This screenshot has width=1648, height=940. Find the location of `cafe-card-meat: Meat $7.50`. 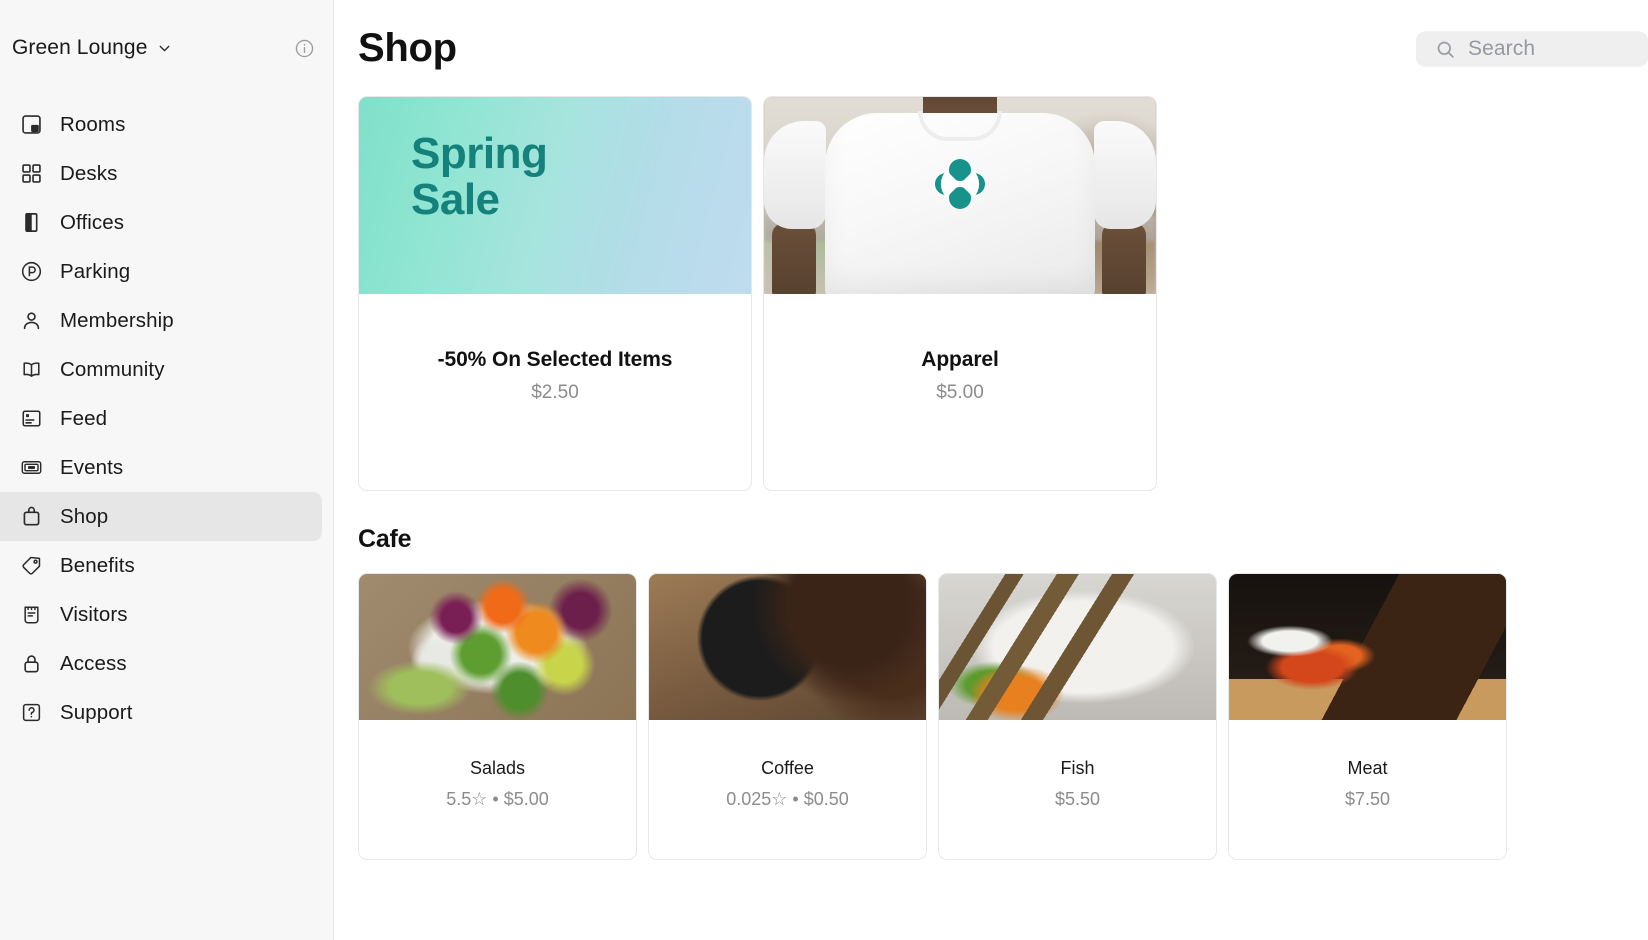

cafe-card-meat: Meat $7.50 is located at coordinates (1367, 716).